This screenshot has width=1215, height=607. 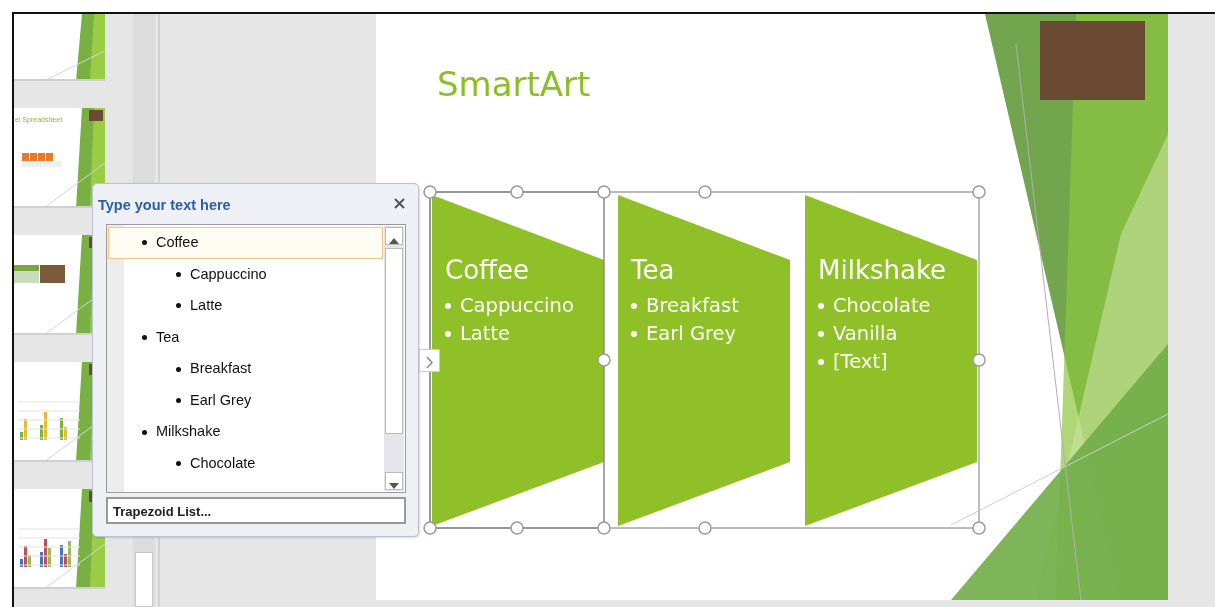 I want to click on shape-bullet-text: Breakfast, so click(x=692, y=305).